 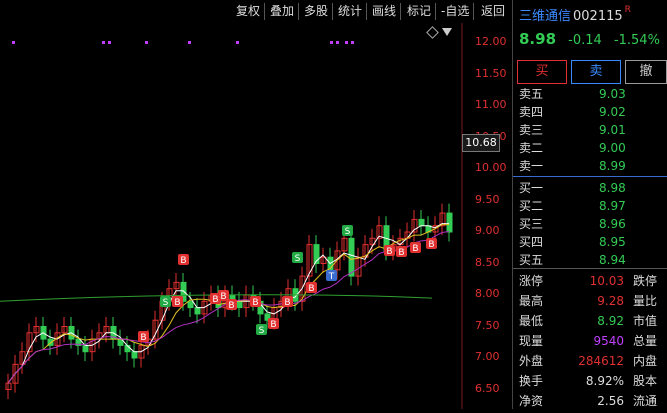 What do you see at coordinates (612, 166) in the screenshot?
I see `ask-price: 8.99` at bounding box center [612, 166].